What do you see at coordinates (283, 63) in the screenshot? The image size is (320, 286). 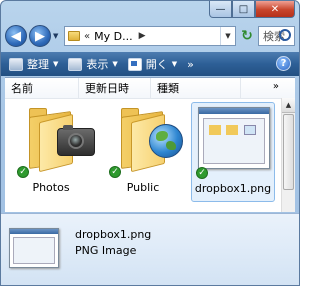 I see `help-icon: ?` at bounding box center [283, 63].